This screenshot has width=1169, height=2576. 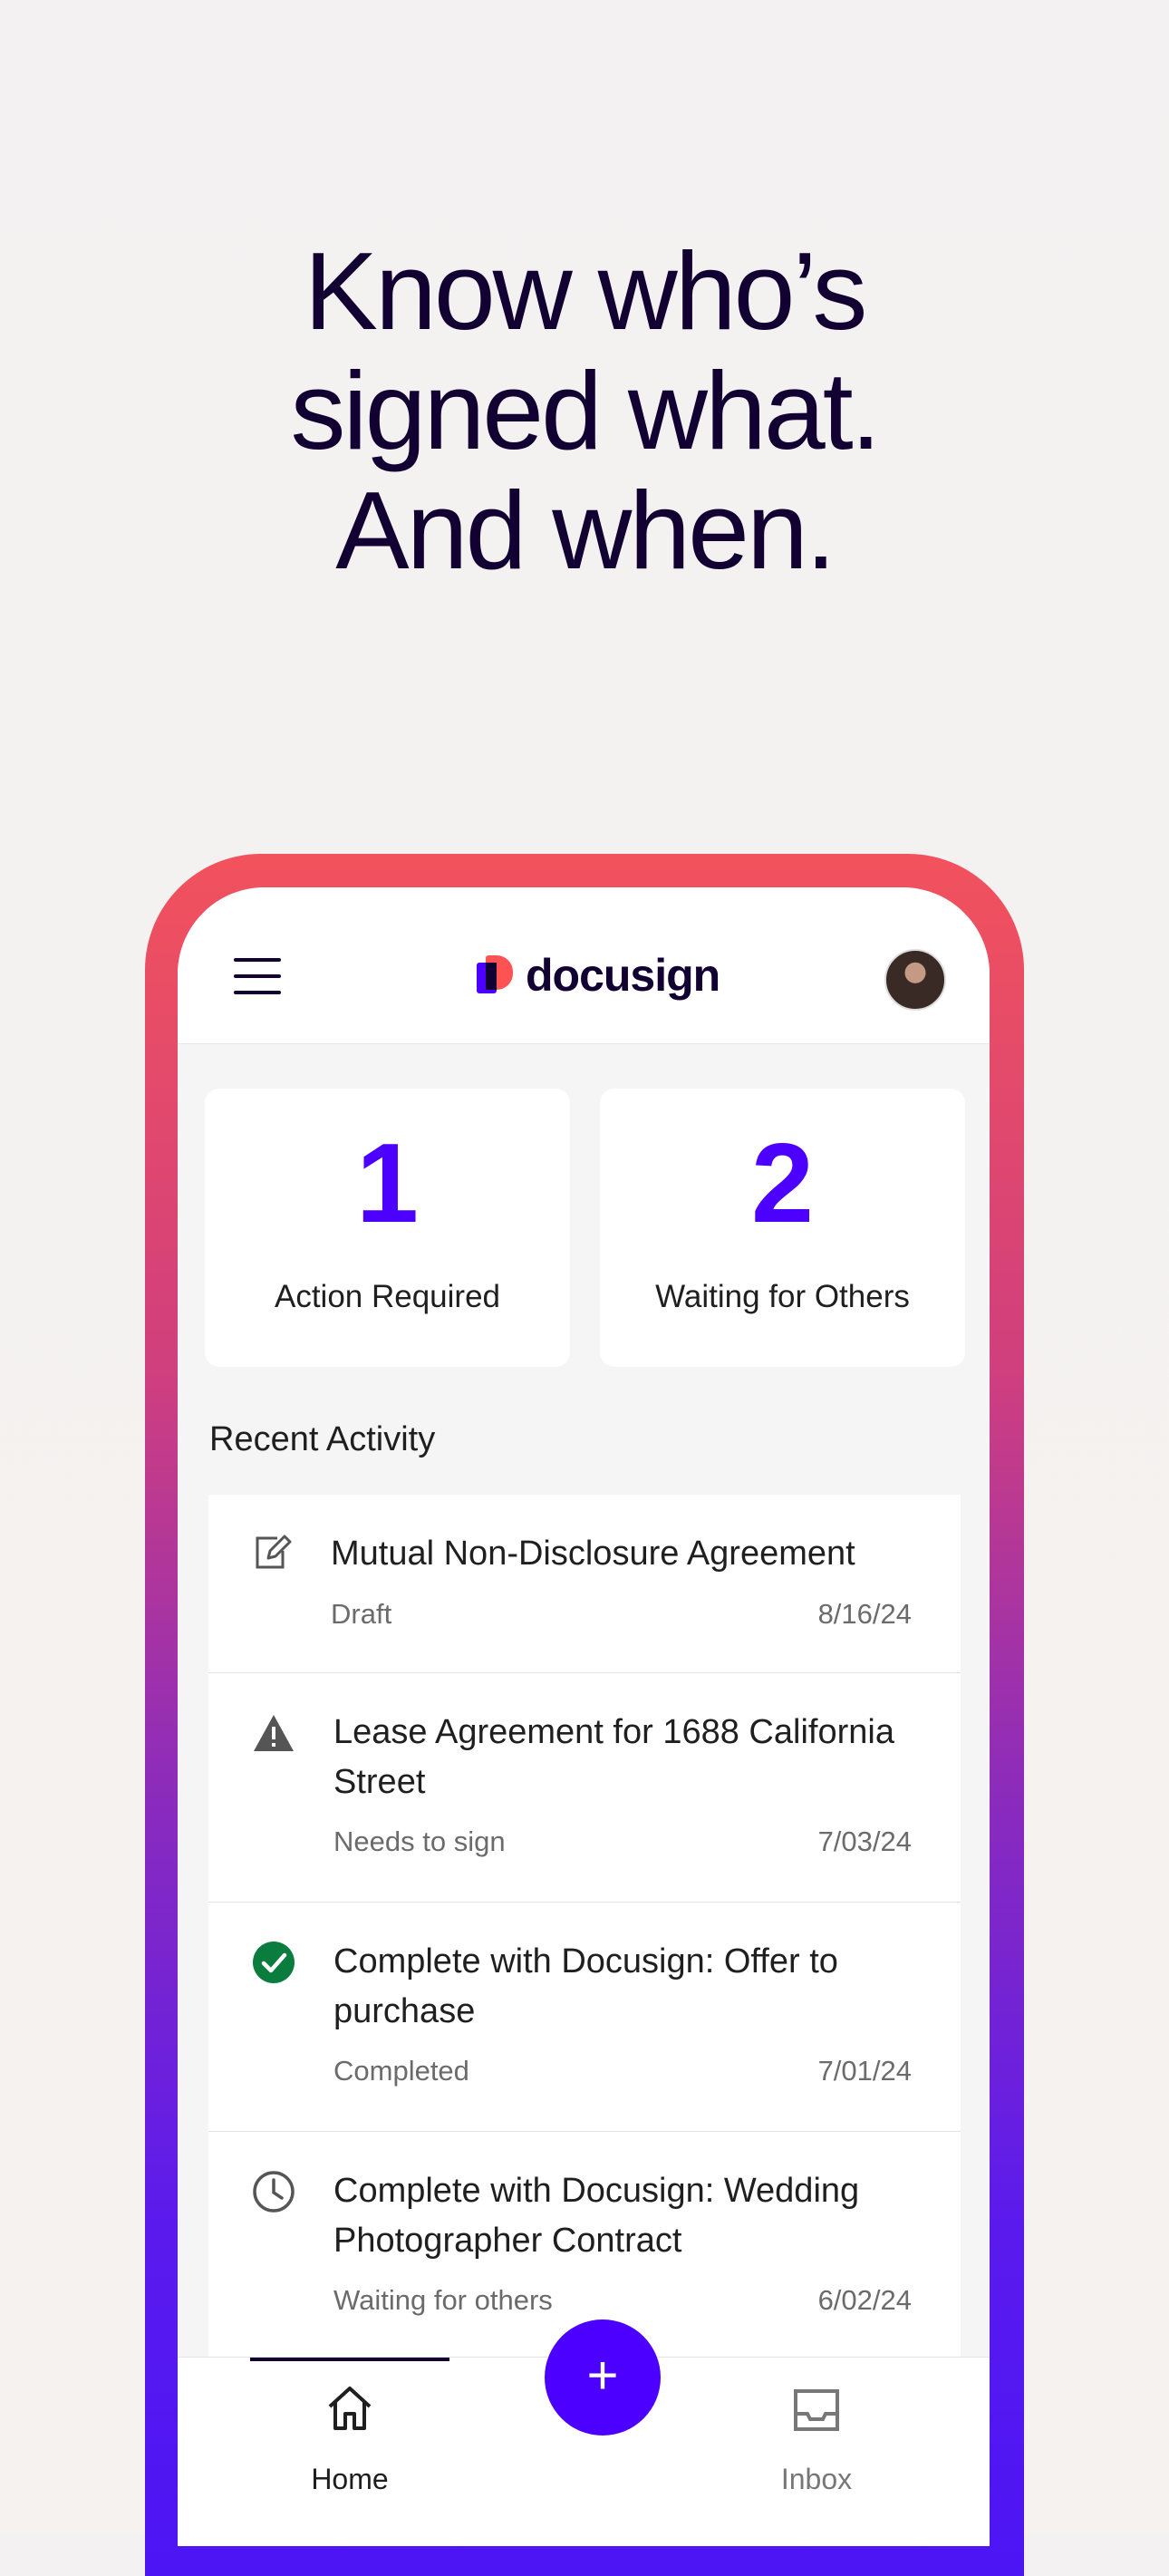 What do you see at coordinates (864, 2300) in the screenshot?
I see `item-date: 6/02/24` at bounding box center [864, 2300].